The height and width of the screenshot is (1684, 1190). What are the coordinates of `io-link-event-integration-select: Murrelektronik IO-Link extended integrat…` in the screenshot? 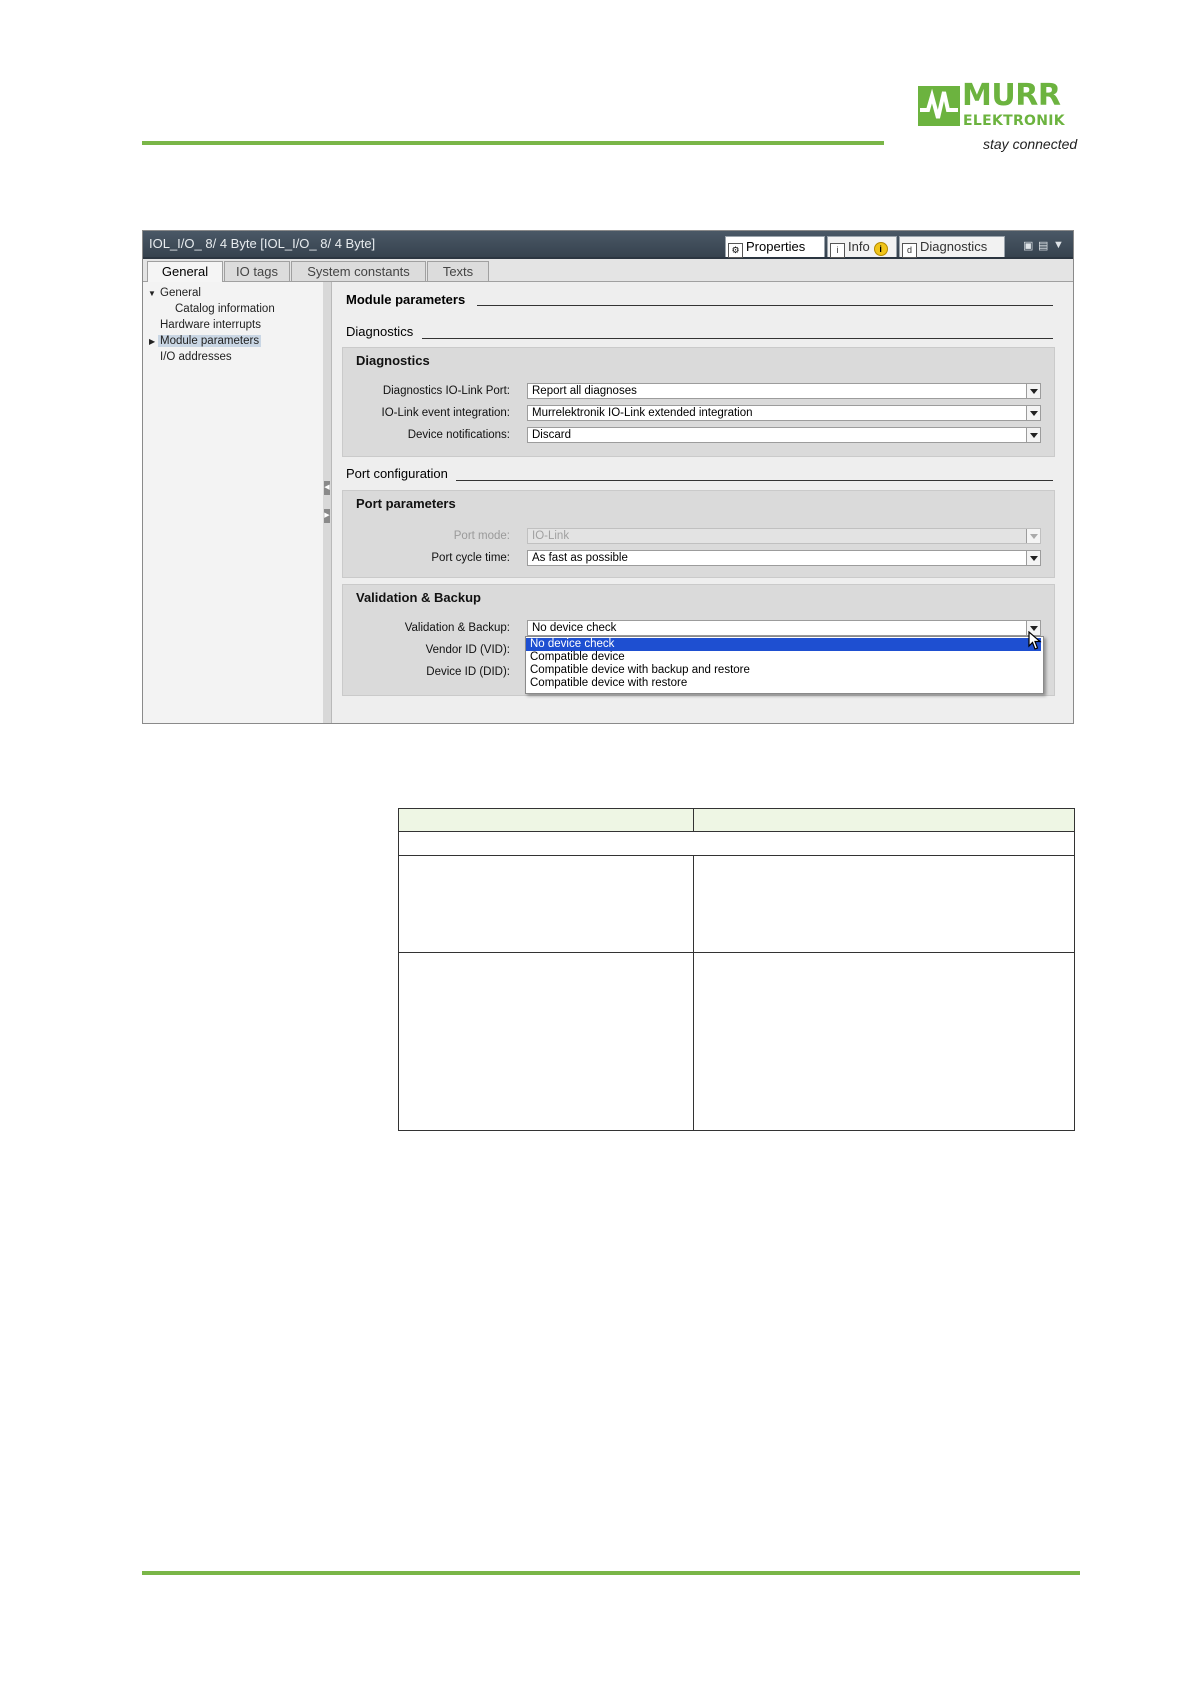 It's located at (784, 413).